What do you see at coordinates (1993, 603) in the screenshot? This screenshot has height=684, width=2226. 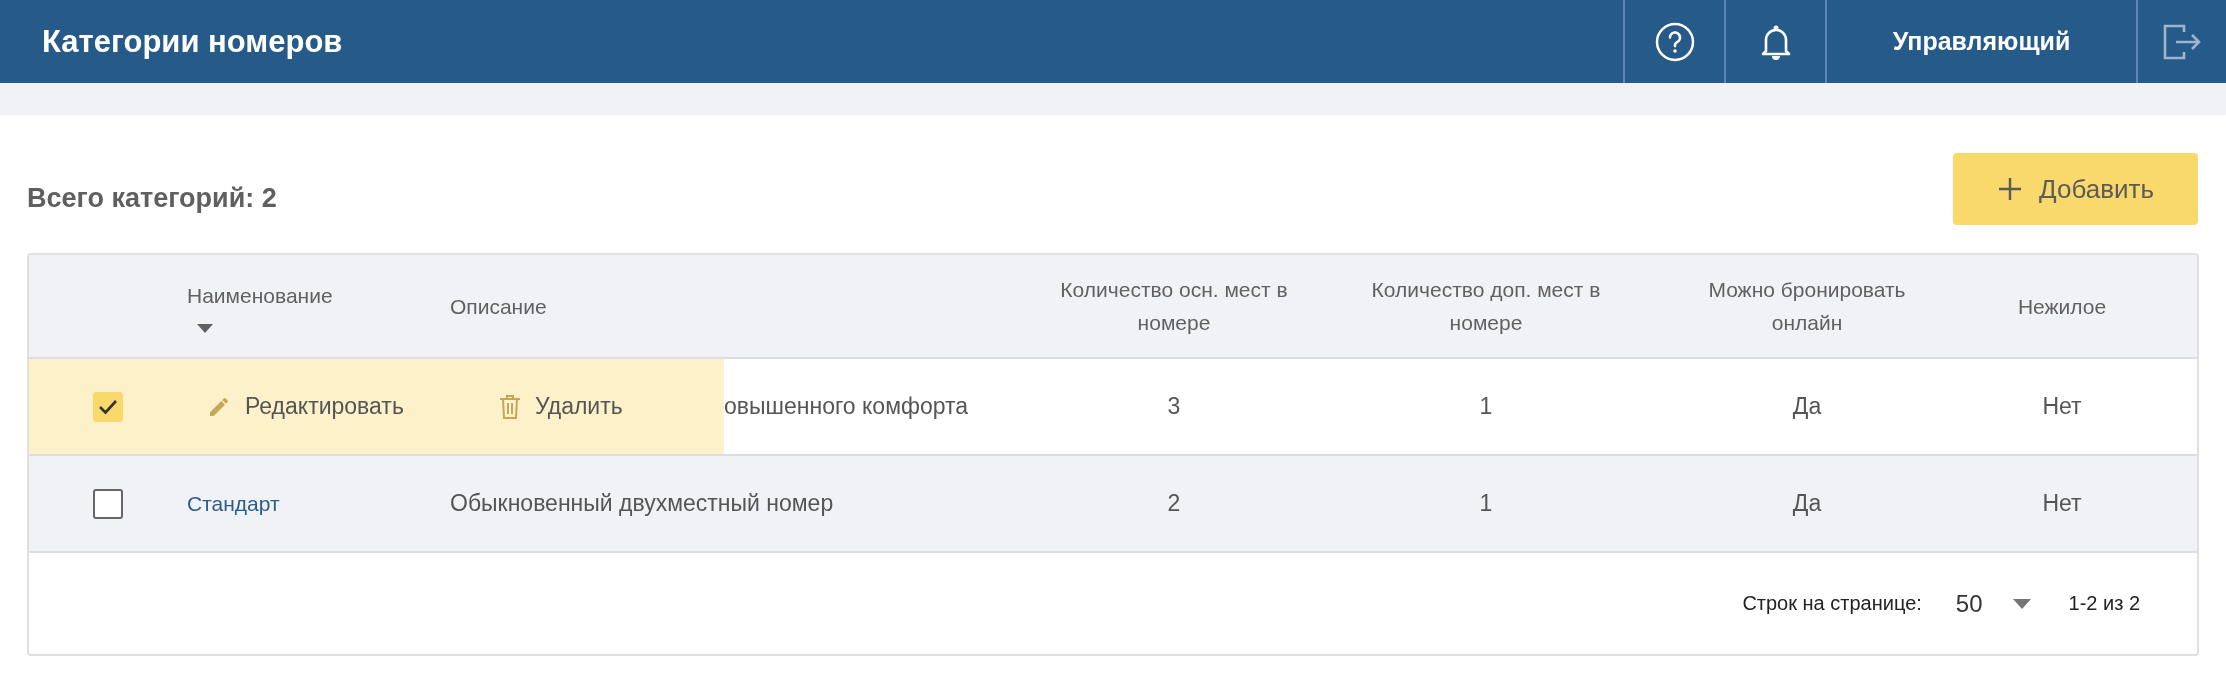 I see `rows-per-page-select: 50` at bounding box center [1993, 603].